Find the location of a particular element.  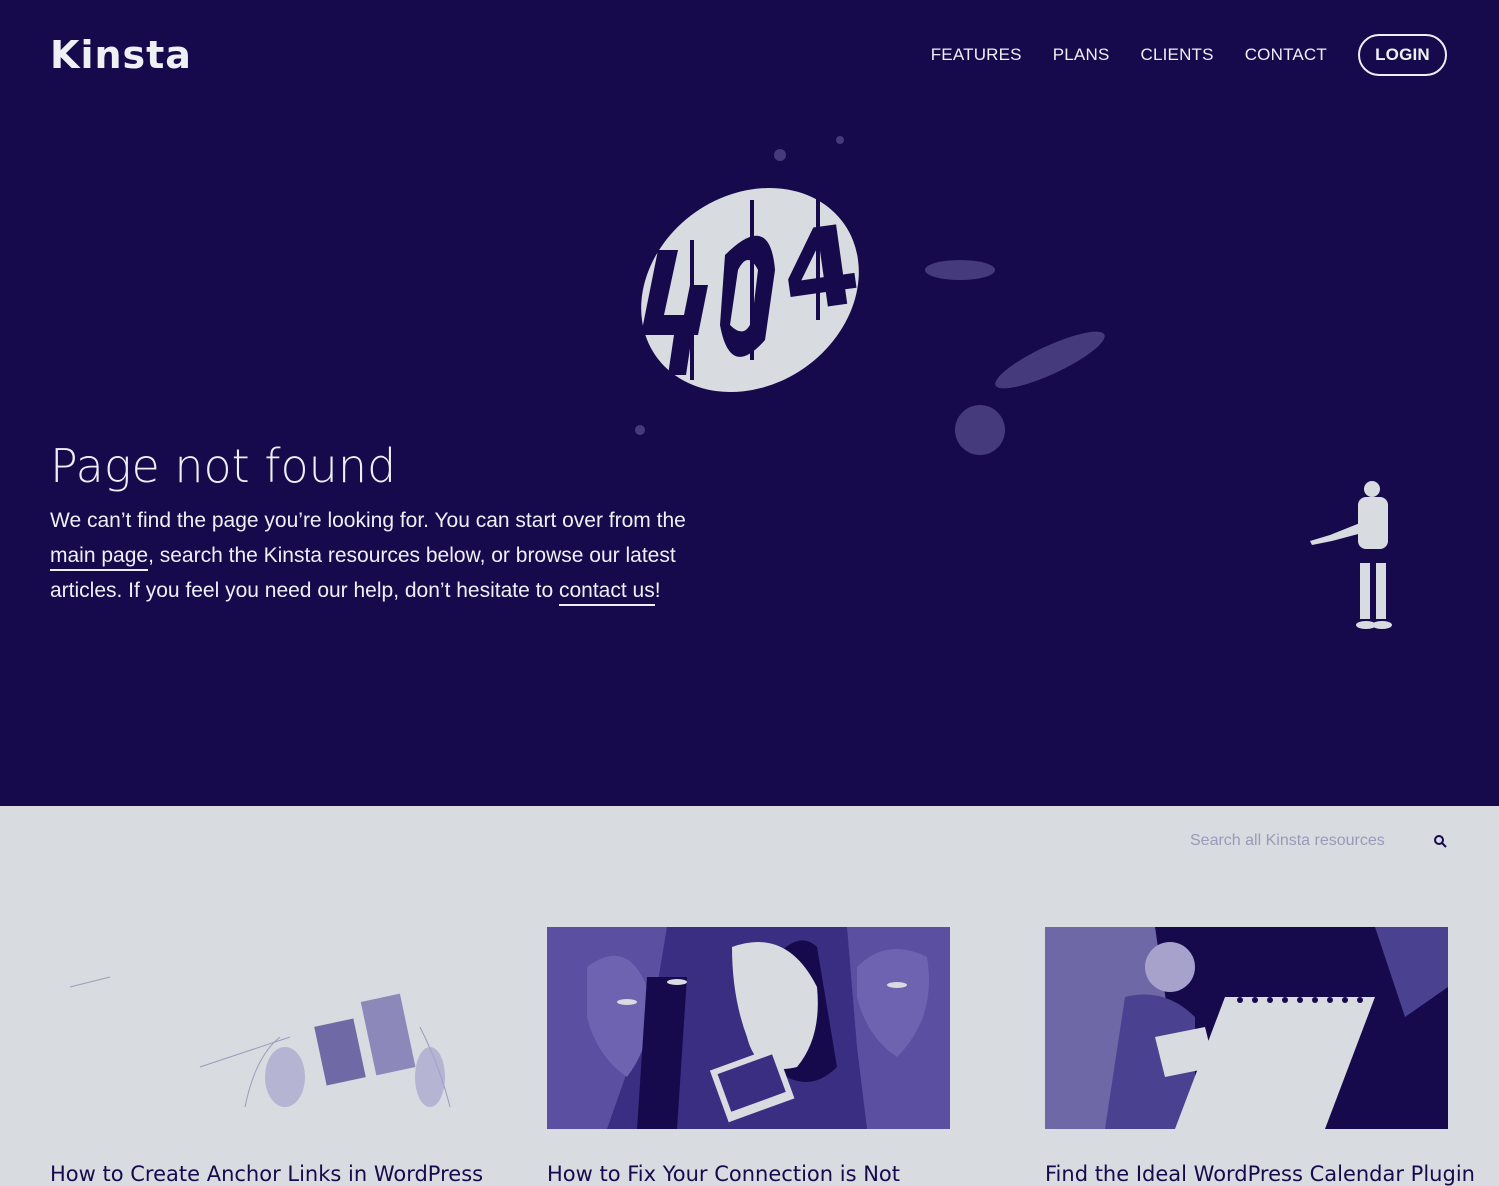

article-card: How to Fix Your Connection is Not is located at coordinates (748, 1056).